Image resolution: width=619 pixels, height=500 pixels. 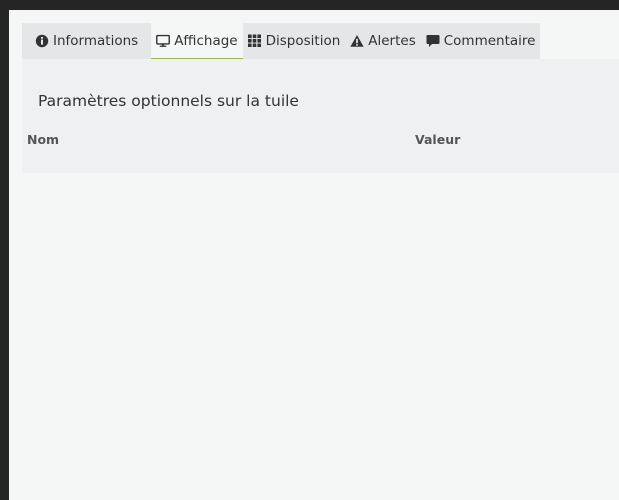 I want to click on tab-label: Commentaire, so click(x=489, y=41).